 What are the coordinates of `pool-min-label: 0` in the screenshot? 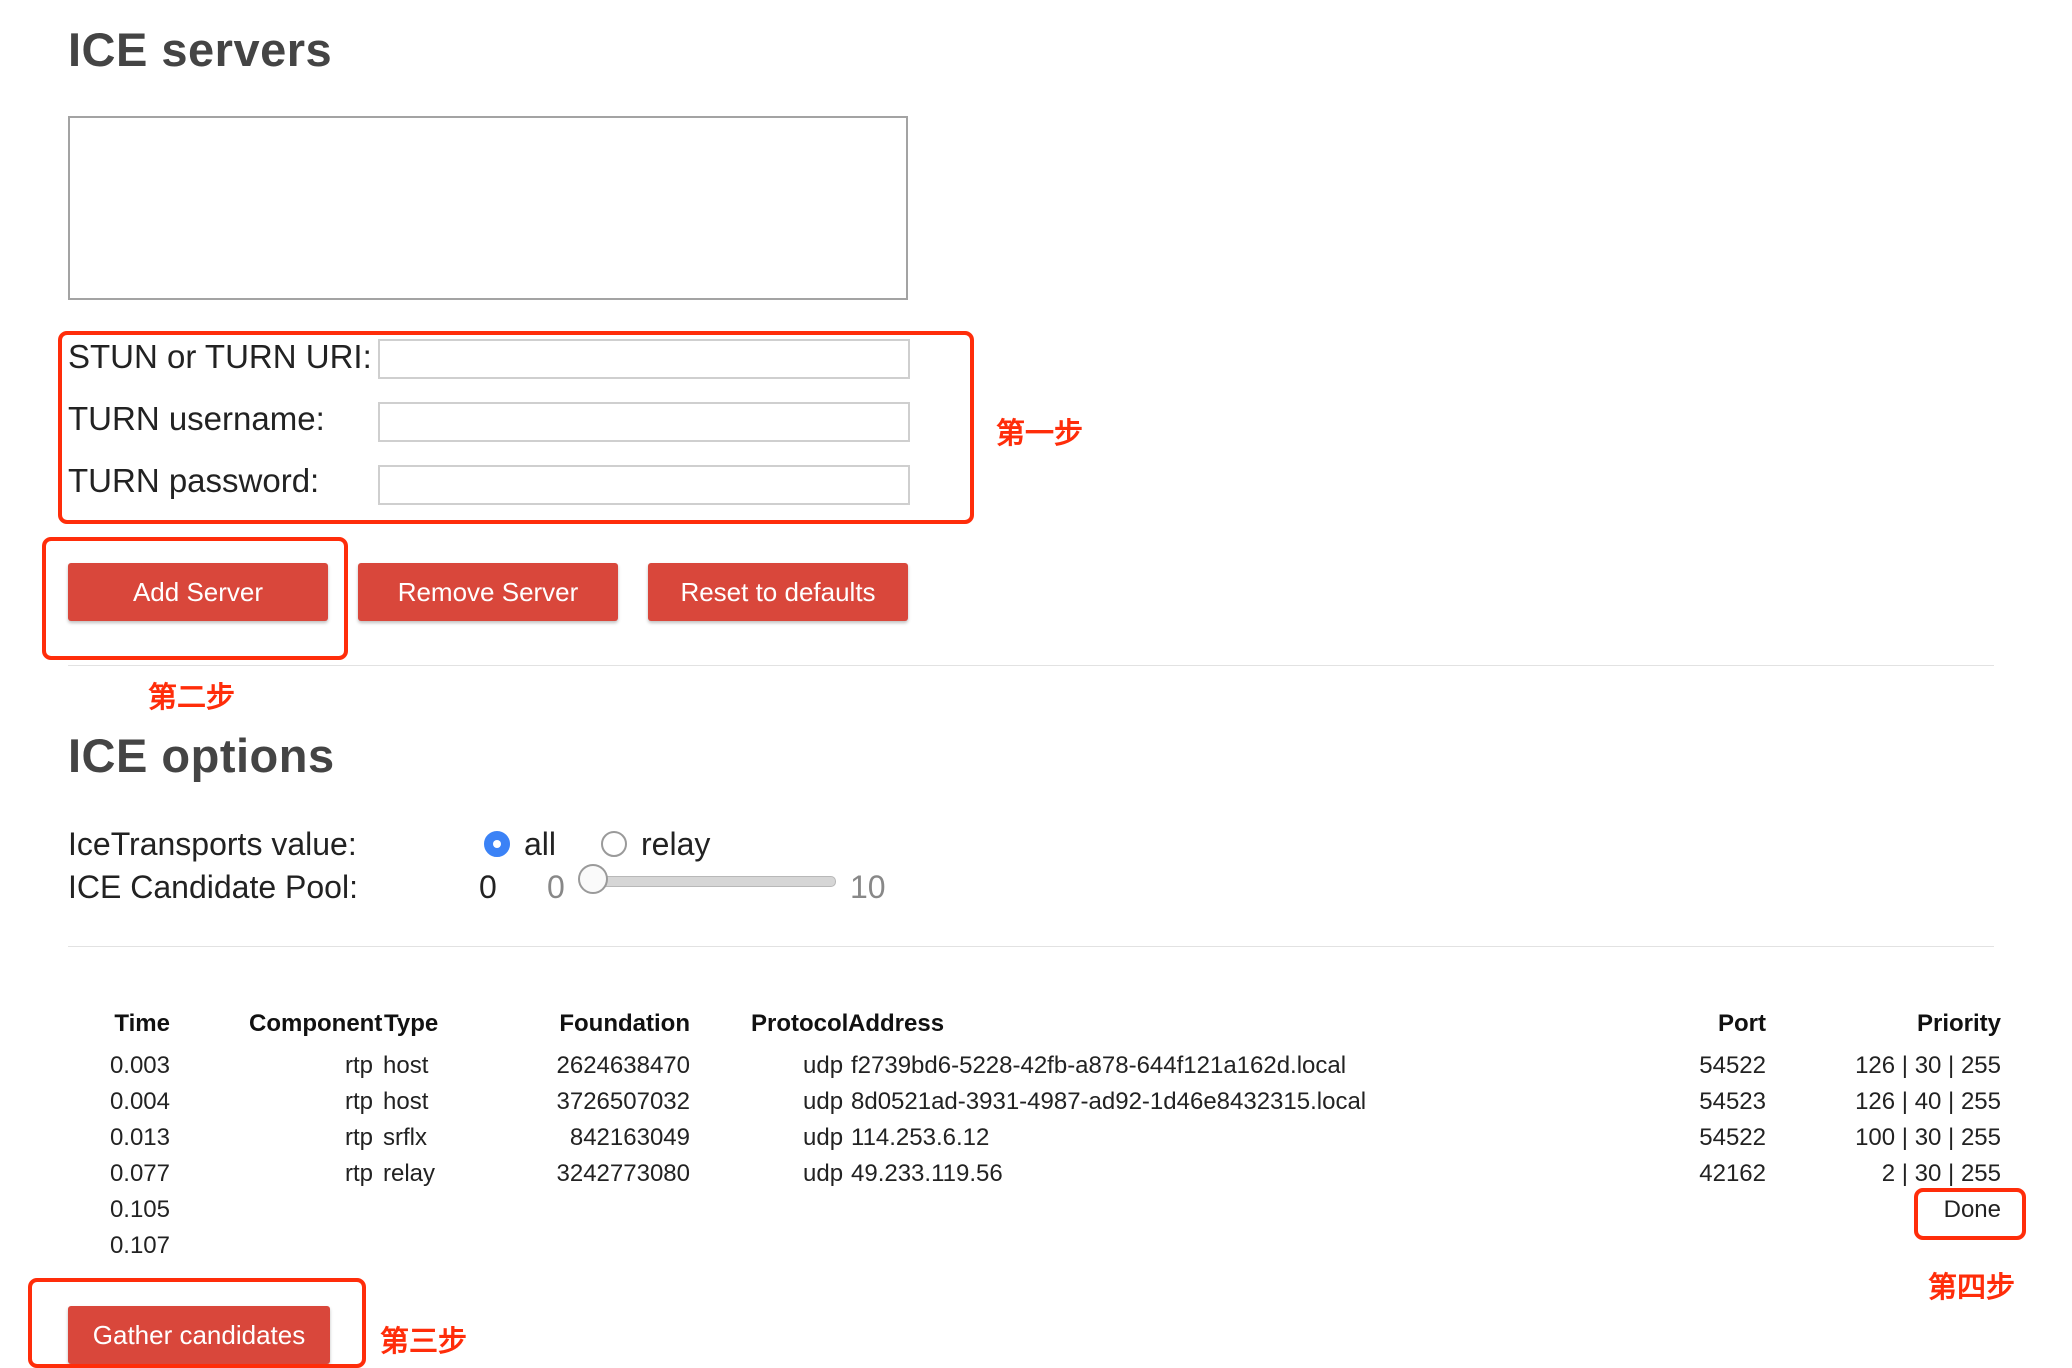 It's located at (556, 887).